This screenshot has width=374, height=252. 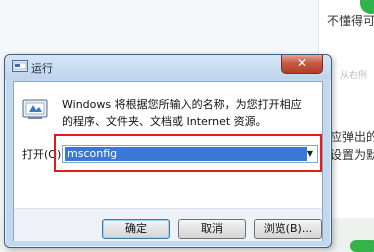 What do you see at coordinates (362, 246) in the screenshot?
I see `green-button` at bounding box center [362, 246].